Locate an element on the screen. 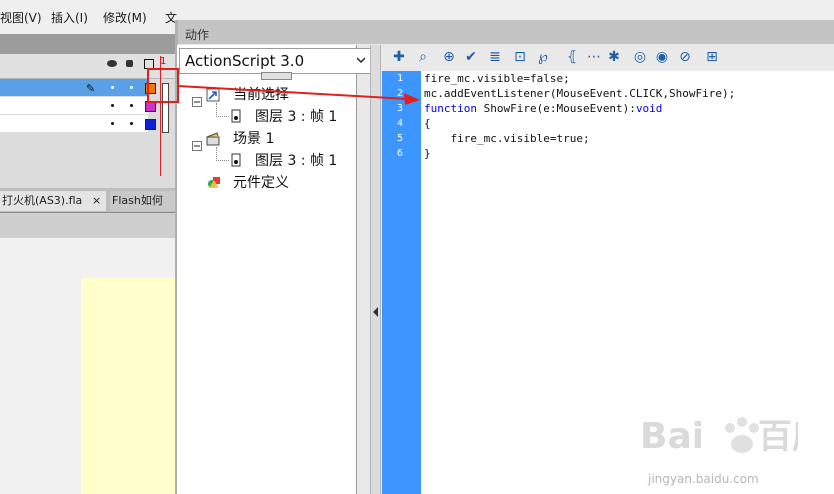 This screenshot has height=494, width=834. annotation-arrow is located at coordinates (293, 92).